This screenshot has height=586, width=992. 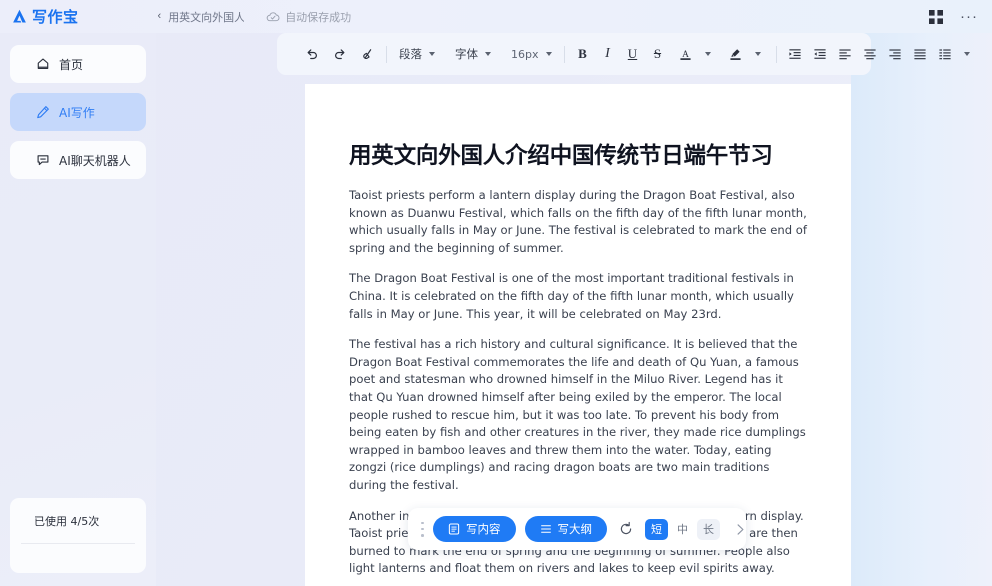 I want to click on font-family-dropdown: 字体, so click(x=473, y=54).